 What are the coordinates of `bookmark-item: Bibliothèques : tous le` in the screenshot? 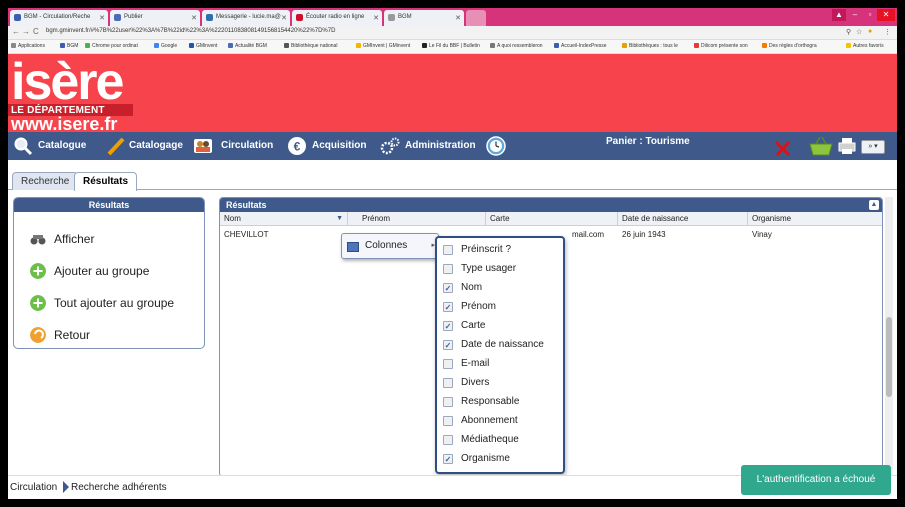 It's located at (650, 46).